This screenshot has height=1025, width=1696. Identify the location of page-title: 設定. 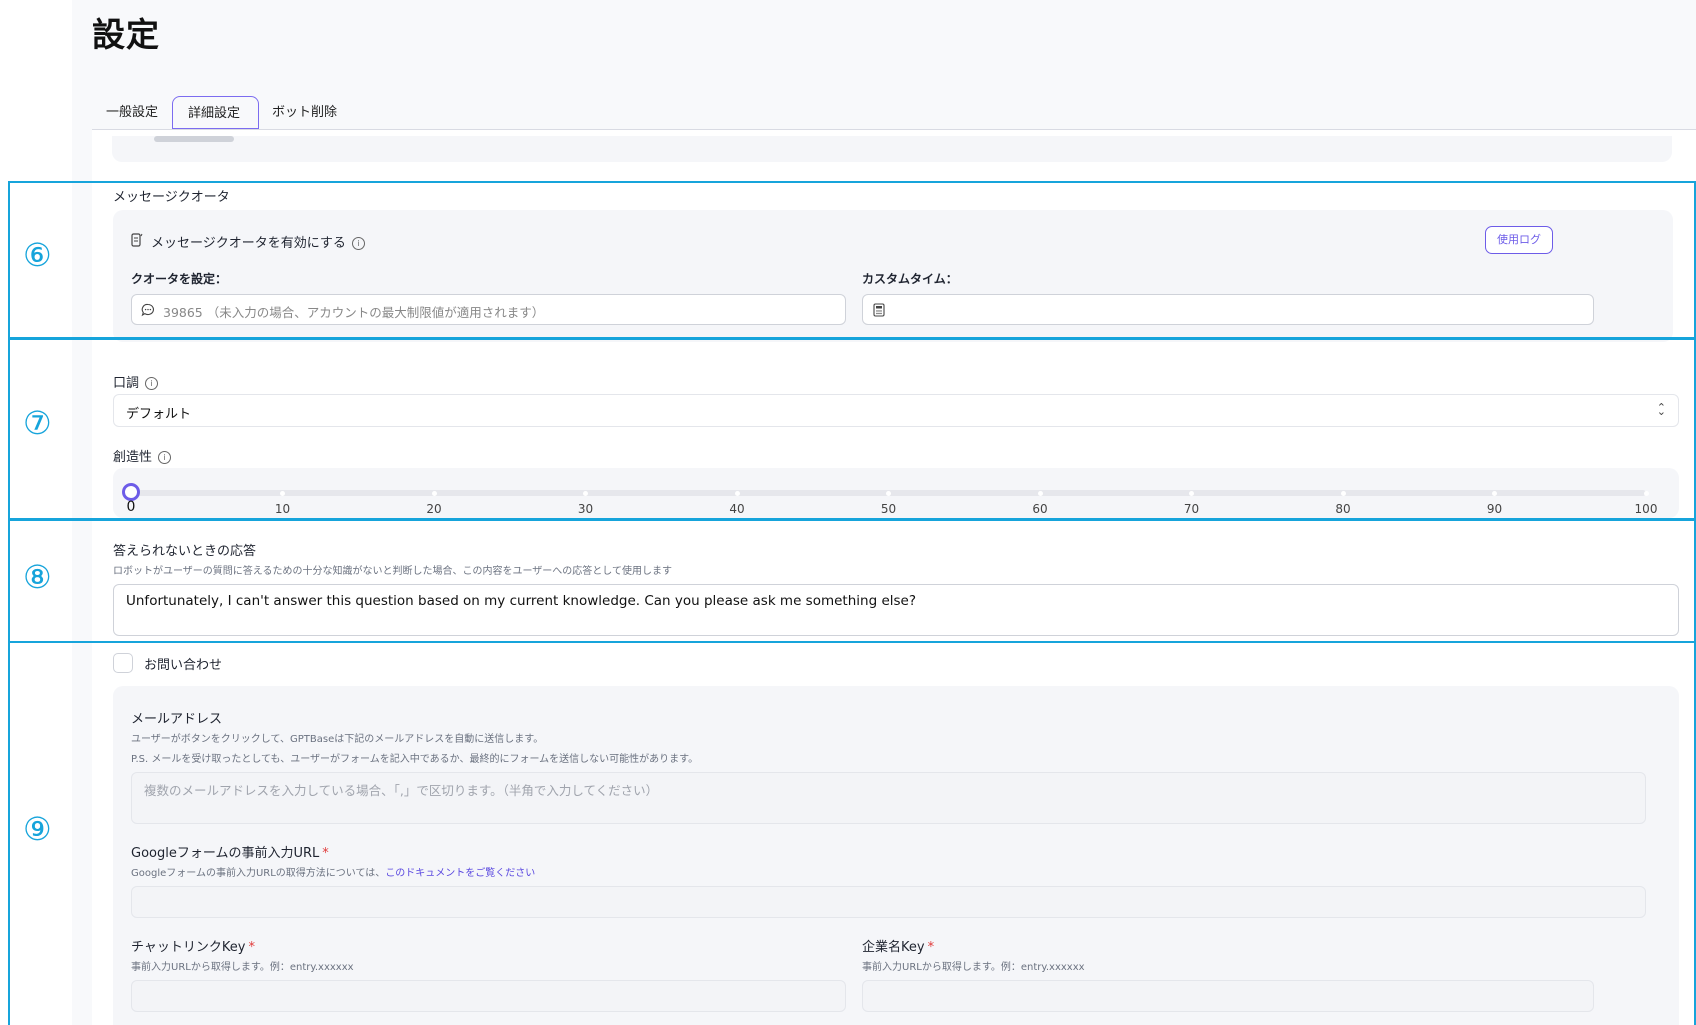
(126, 34).